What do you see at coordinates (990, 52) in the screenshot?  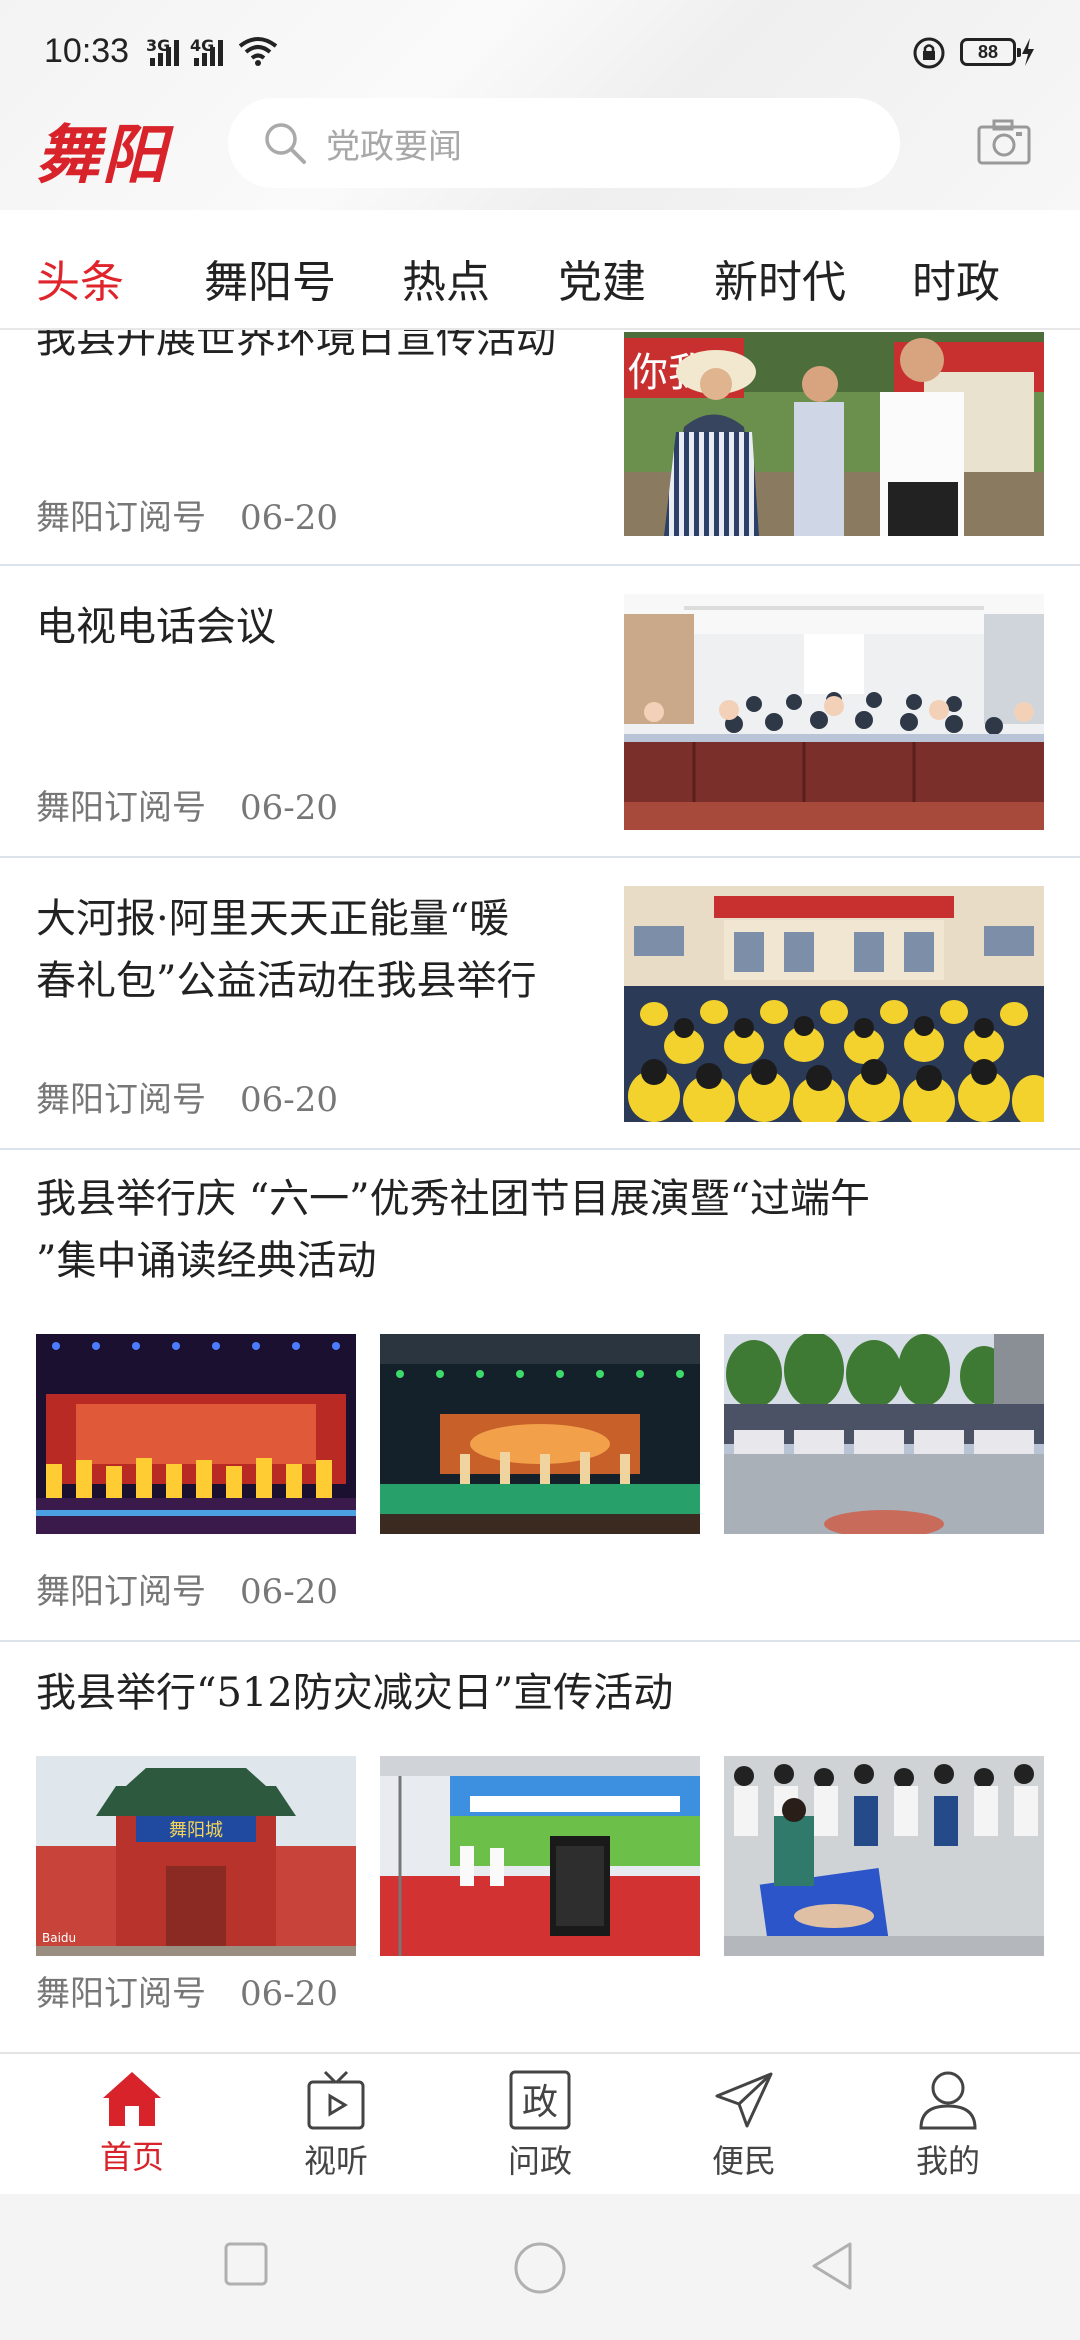 I see `battery-indicator: 88` at bounding box center [990, 52].